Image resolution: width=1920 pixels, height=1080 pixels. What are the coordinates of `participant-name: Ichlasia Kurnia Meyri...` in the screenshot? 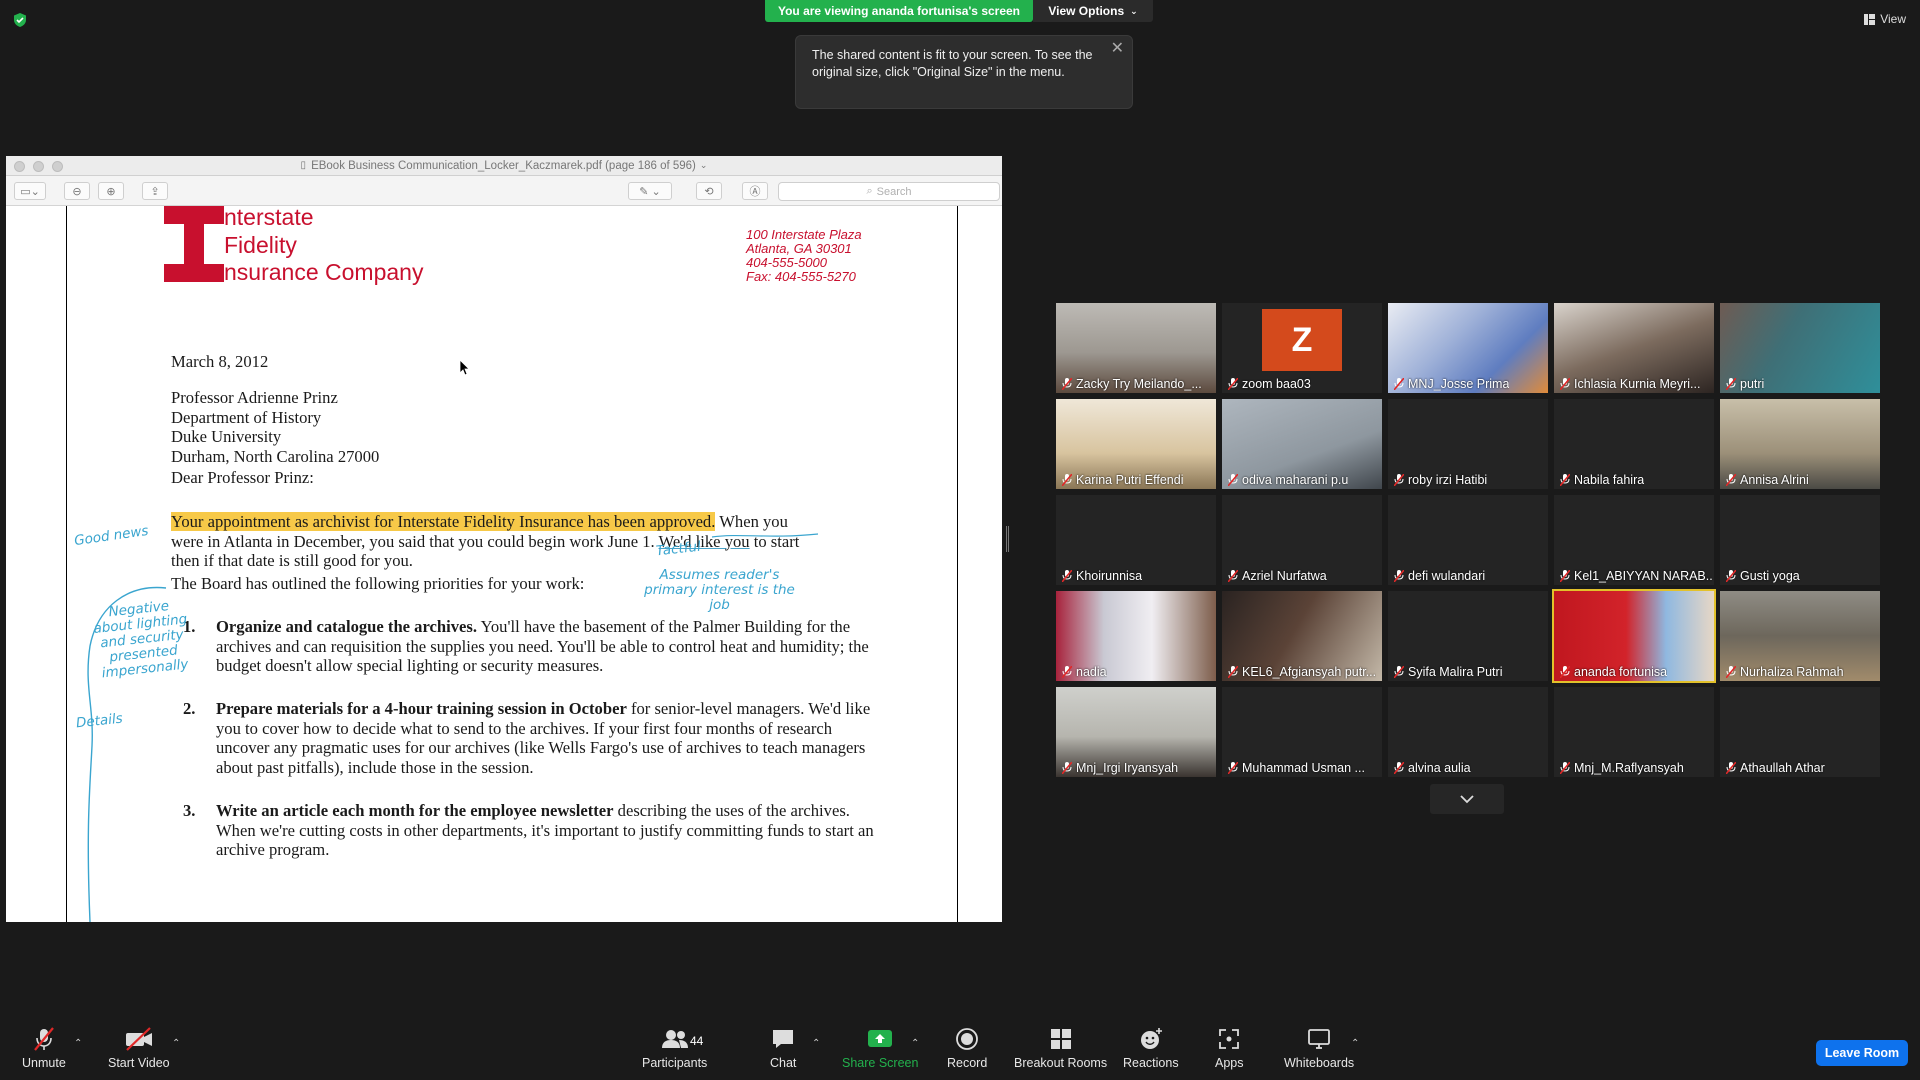 It's located at (1630, 384).